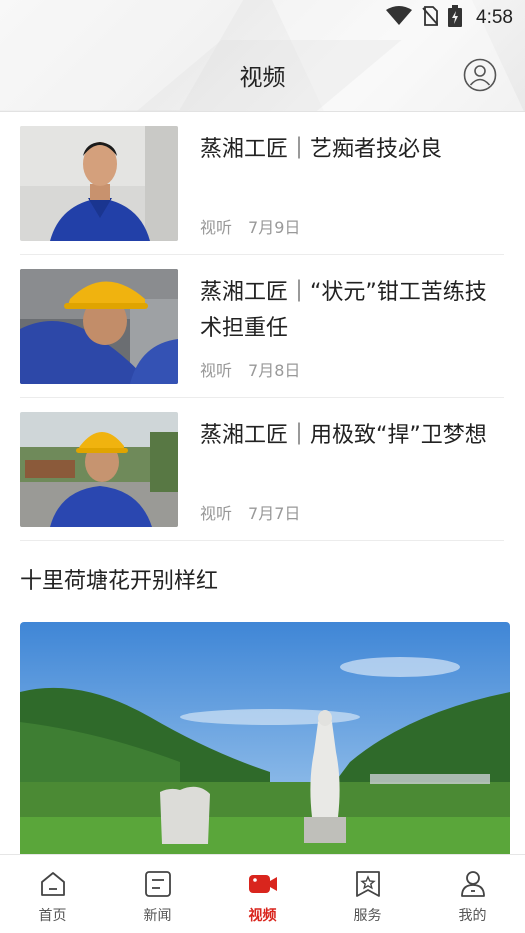 The width and height of the screenshot is (525, 933). I want to click on service-icon, so click(367, 884).